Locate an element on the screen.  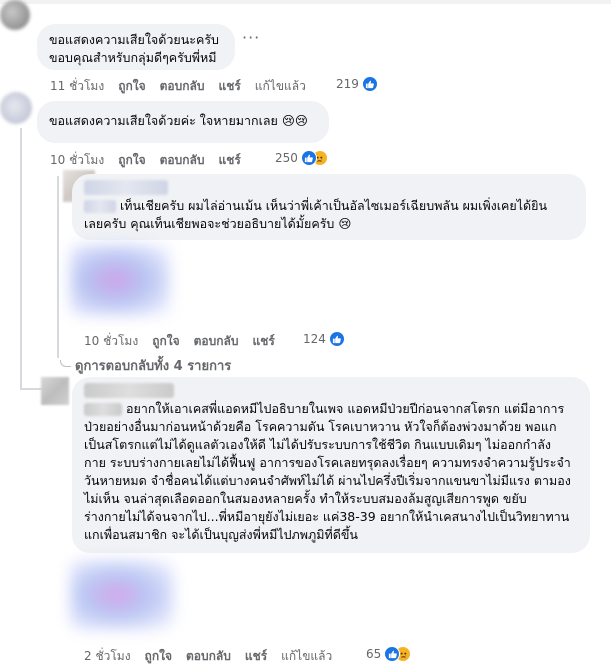
comment-actions-1: 11 ชั่วโมง ถูกใจ ตอบกลับ แชร์ แก้ไขแล้ว is located at coordinates (178, 86).